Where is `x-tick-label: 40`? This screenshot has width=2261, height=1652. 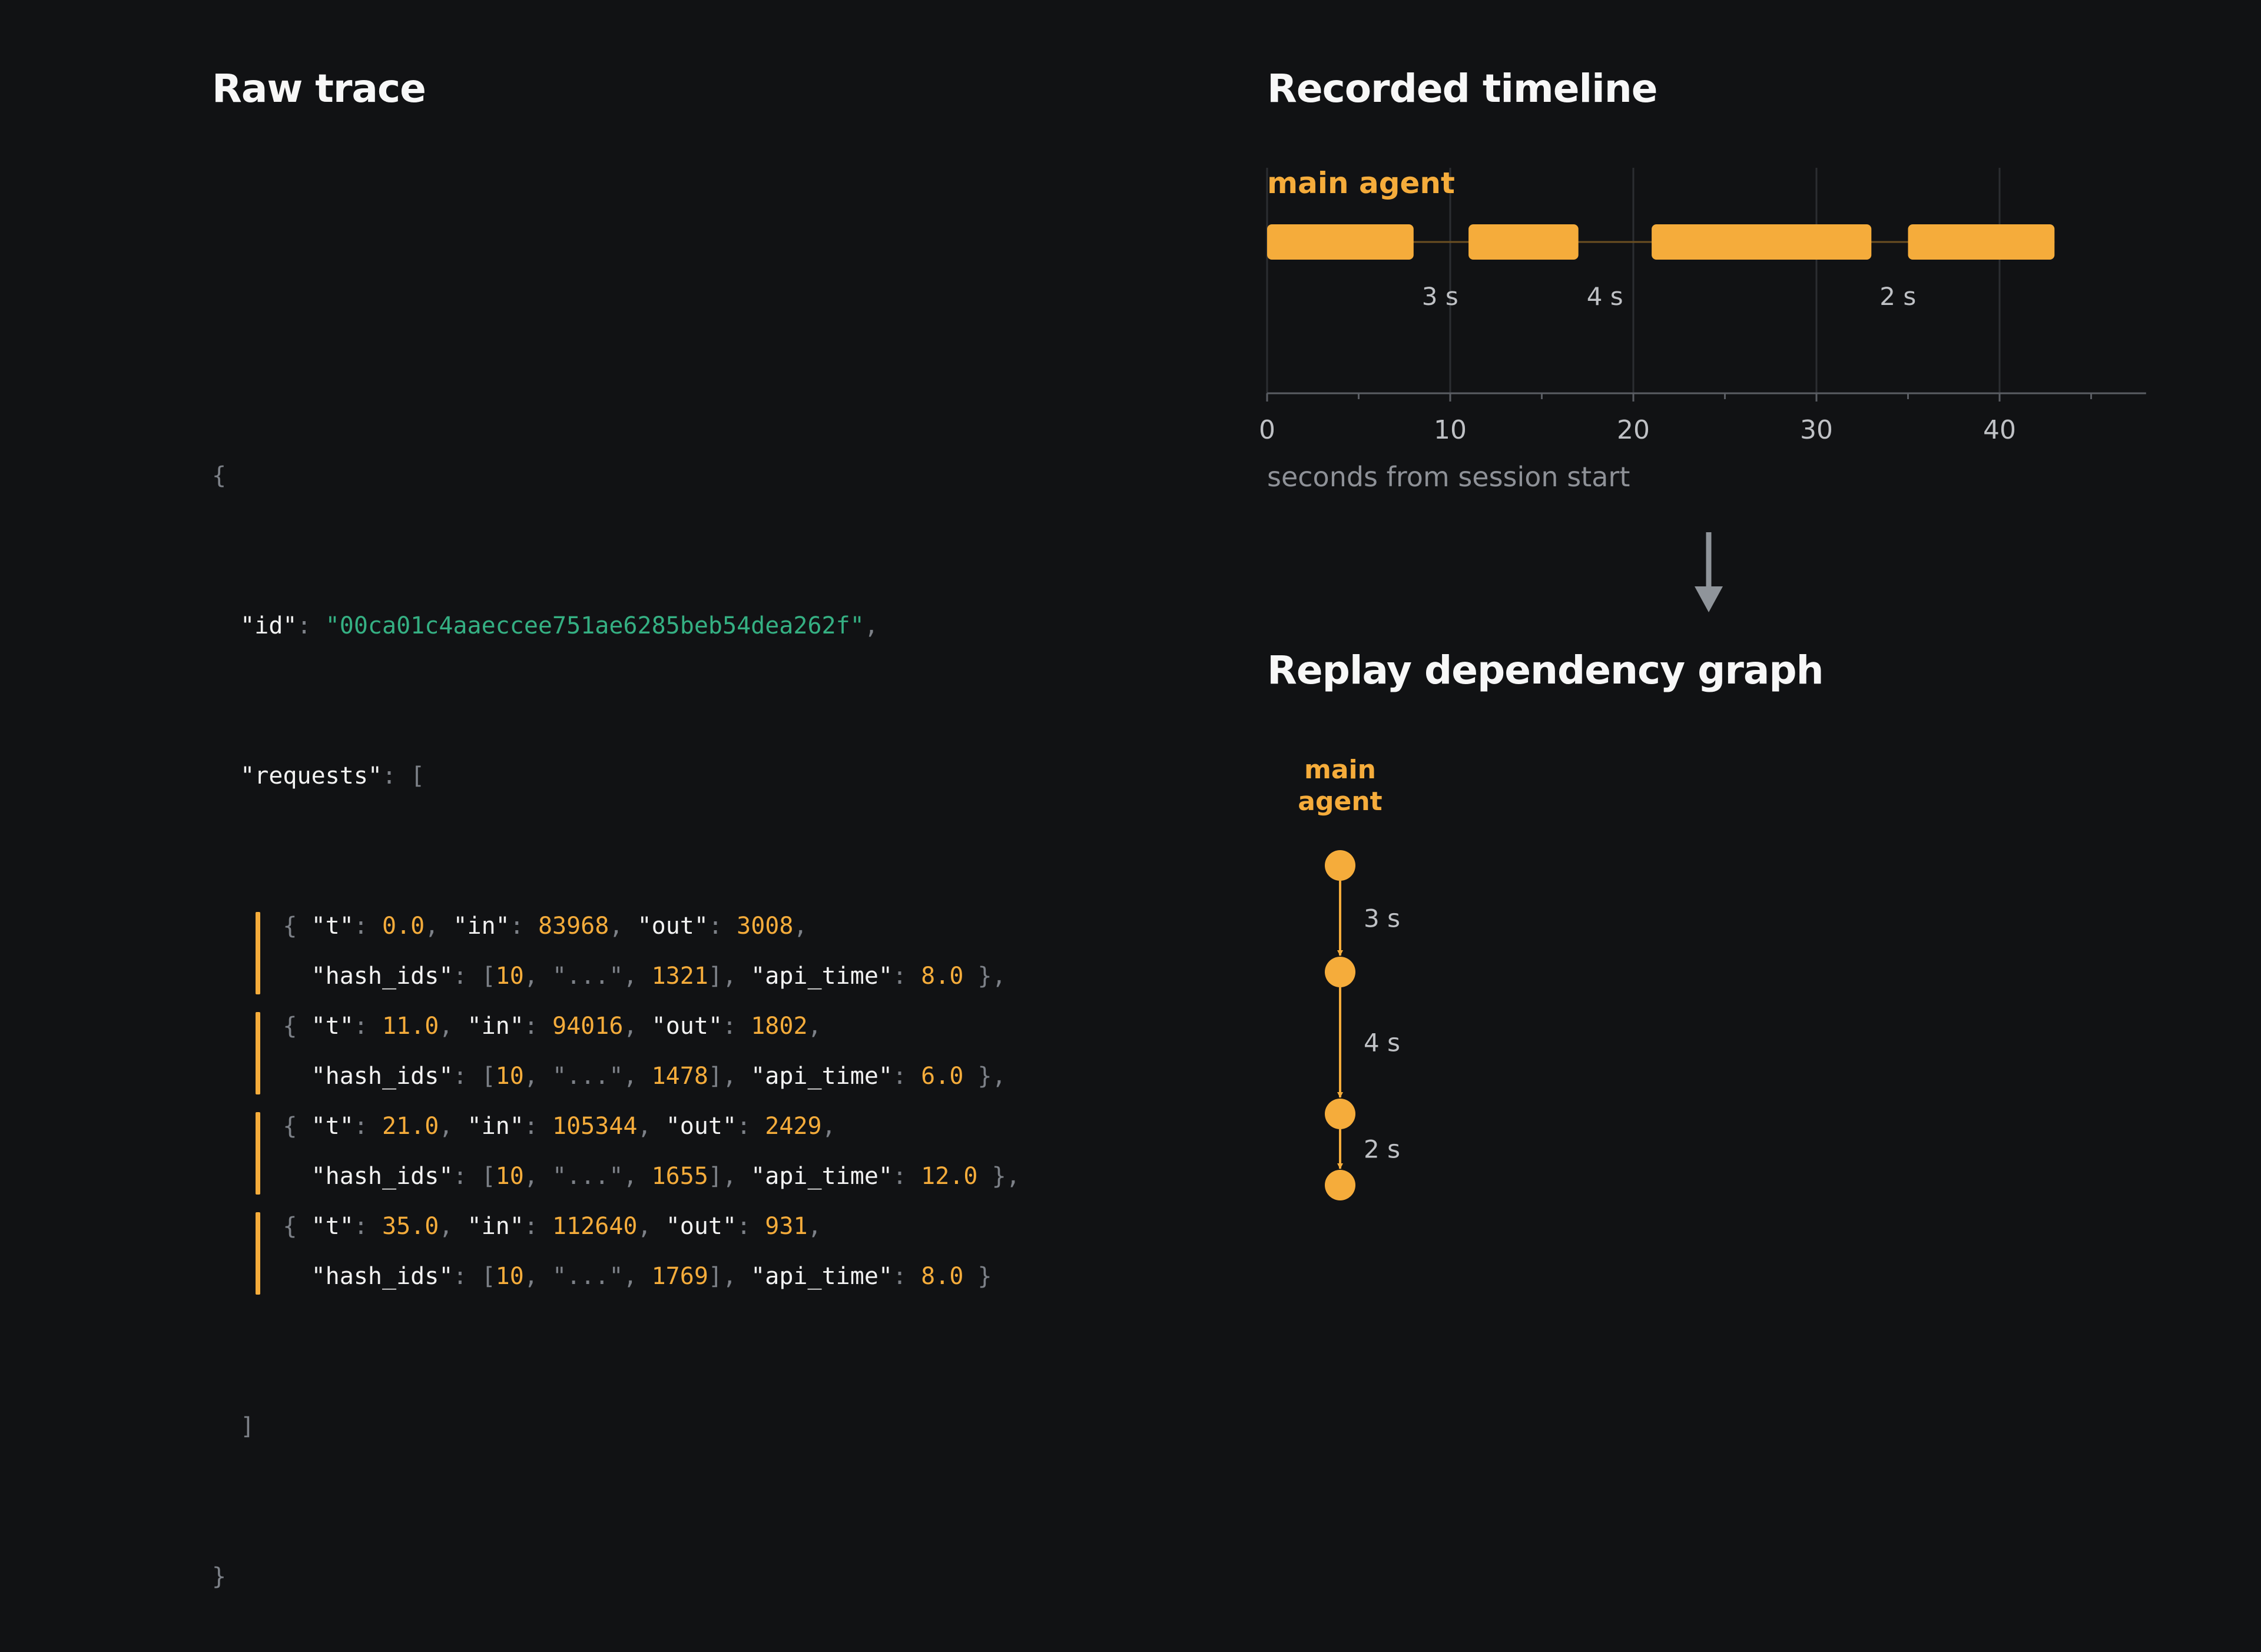
x-tick-label: 40 is located at coordinates (1999, 430).